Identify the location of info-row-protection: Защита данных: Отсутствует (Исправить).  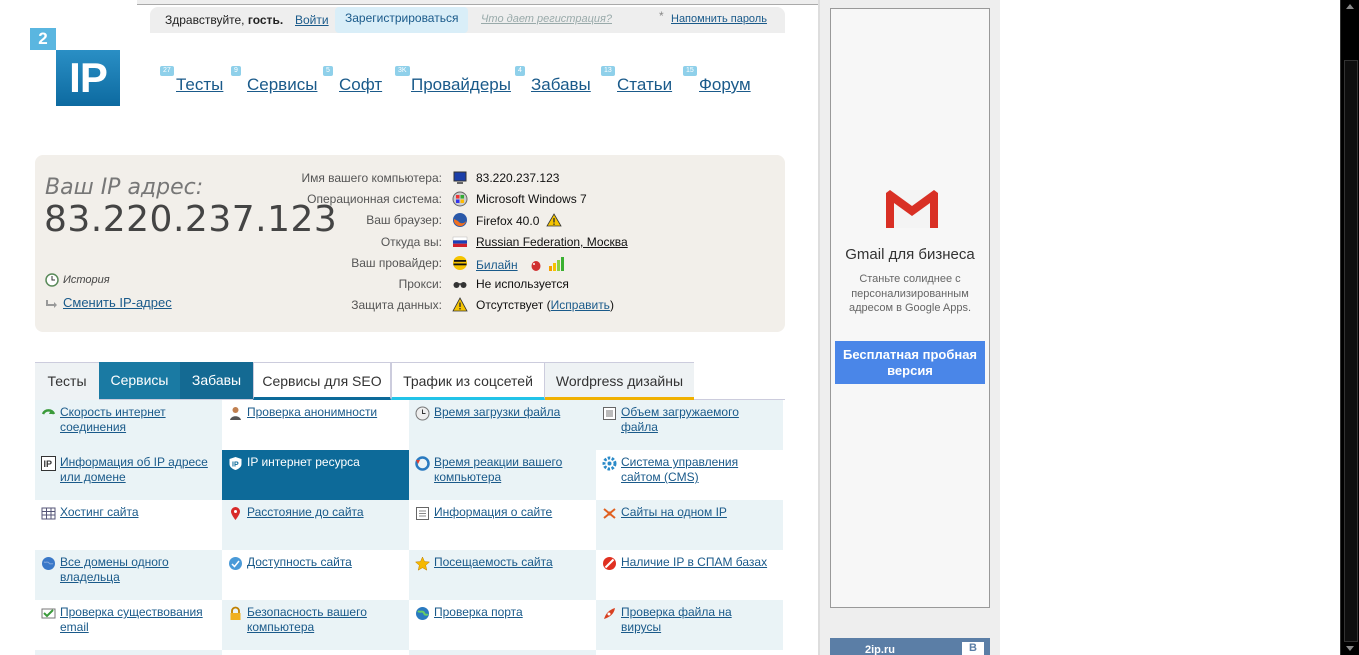
(482, 304).